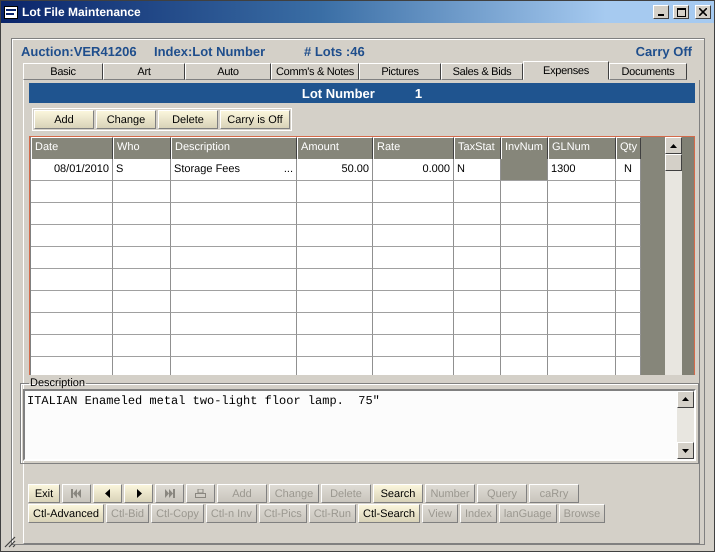 This screenshot has height=552, width=715. What do you see at coordinates (228, 71) in the screenshot?
I see `tab: Auto` at bounding box center [228, 71].